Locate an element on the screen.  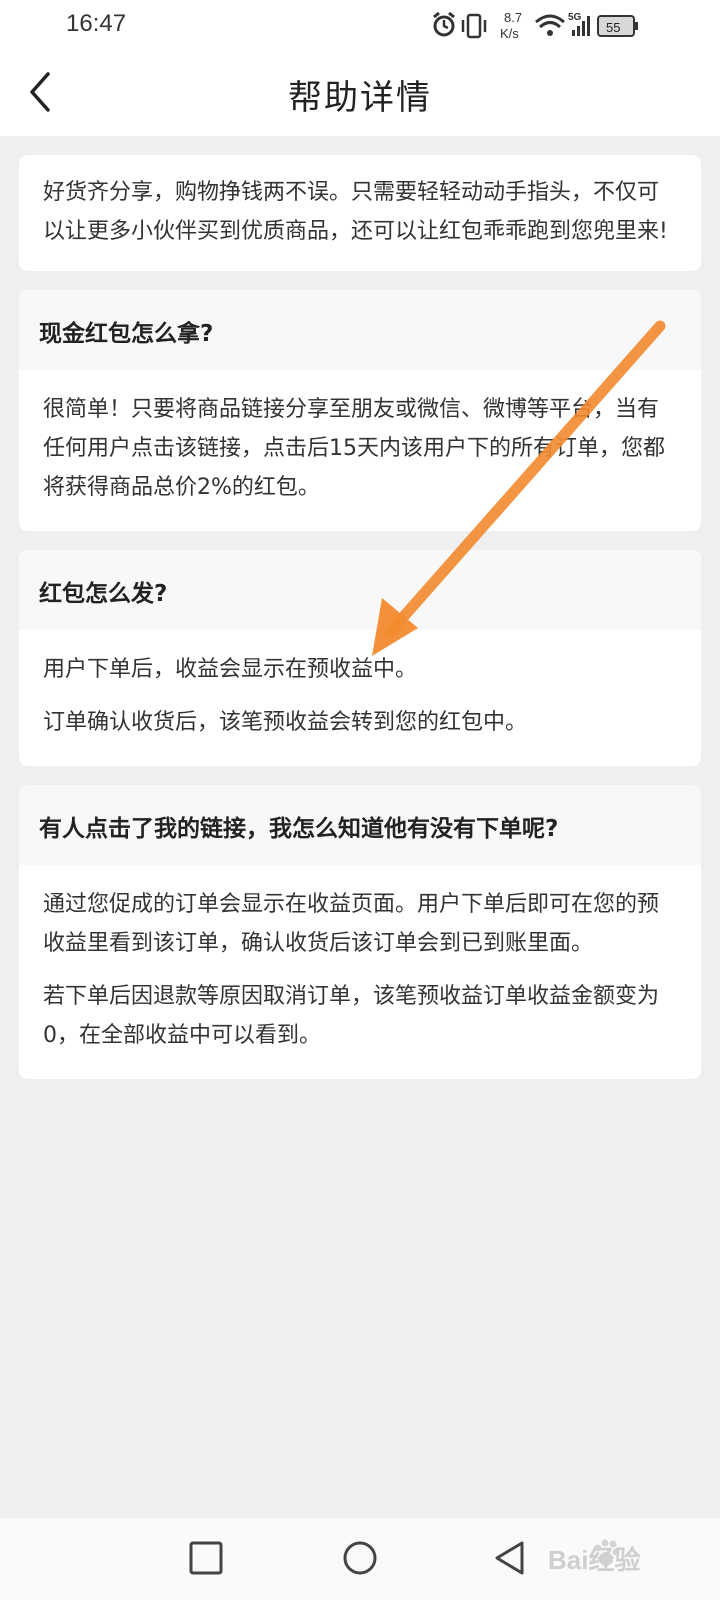
faq-answer-paragraph: 用户下单后，收益会显示在预收益中。 is located at coordinates (230, 669).